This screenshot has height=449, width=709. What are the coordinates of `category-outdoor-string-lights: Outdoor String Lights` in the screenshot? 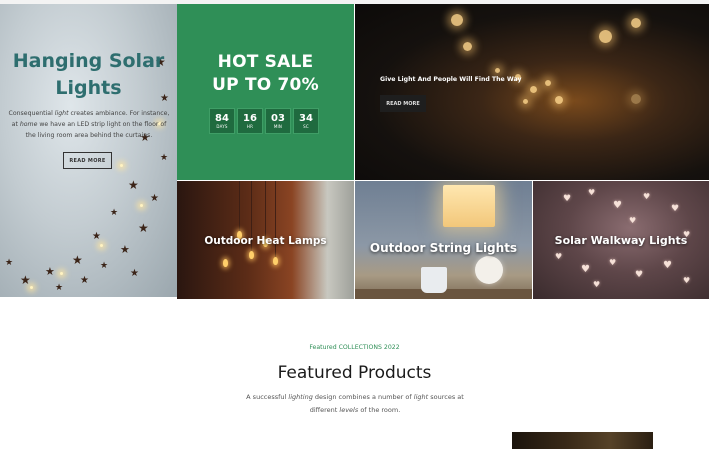 It's located at (443, 240).